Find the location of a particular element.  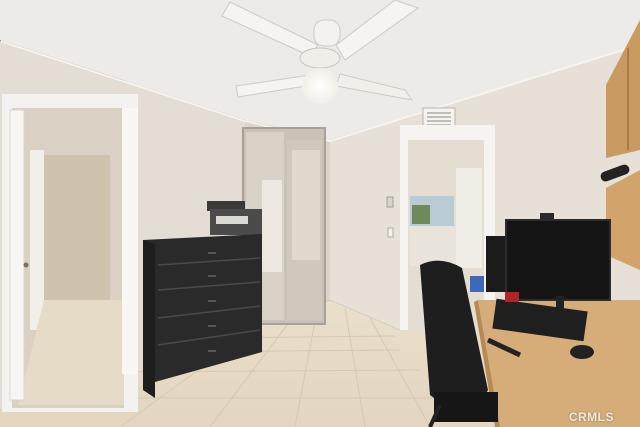

open-door-left is located at coordinates (17, 255).